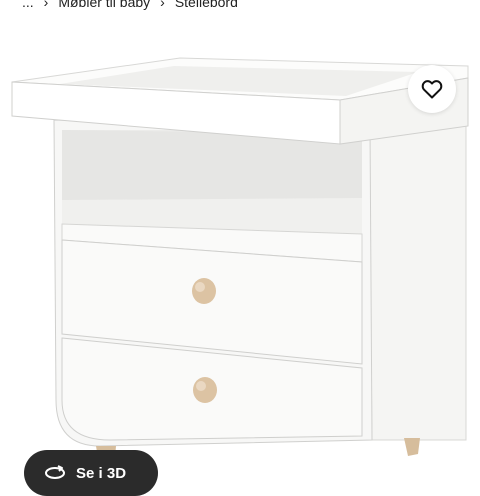 The height and width of the screenshot is (496, 480). Describe the element at coordinates (206, 5) in the screenshot. I see `breadcrumb-item-changing-table: Stellebord` at that location.